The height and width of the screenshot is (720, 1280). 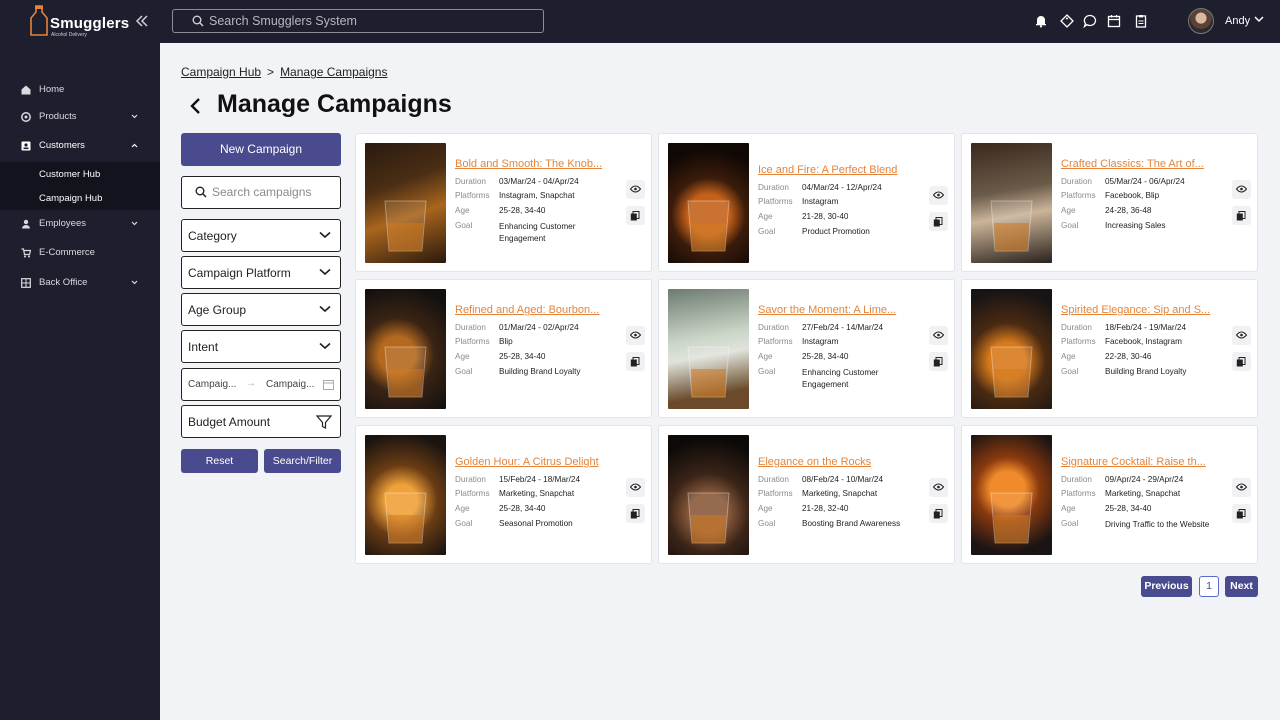 I want to click on copy-icon, so click(x=938, y=514).